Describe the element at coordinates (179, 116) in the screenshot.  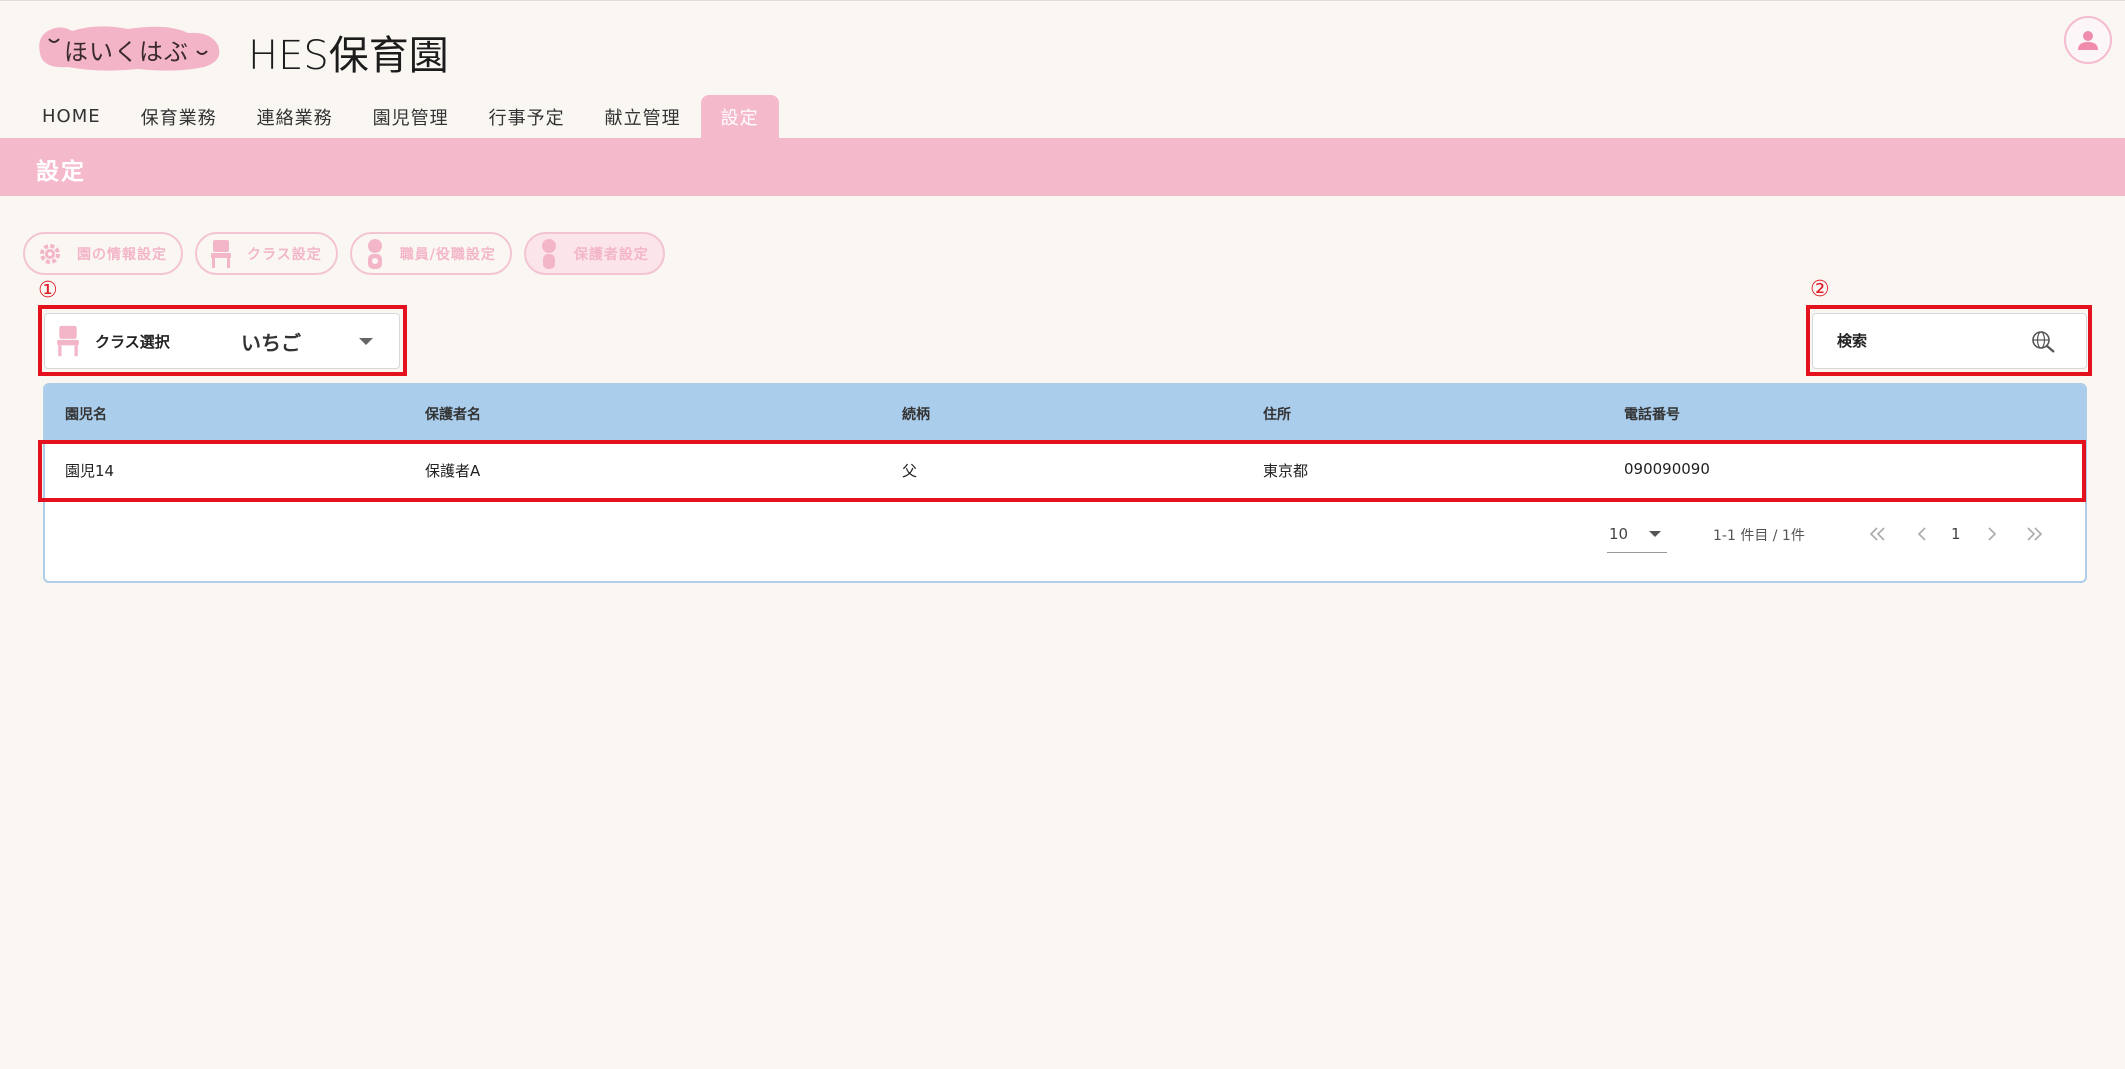
I see `tab-childcare: 保育業務` at that location.